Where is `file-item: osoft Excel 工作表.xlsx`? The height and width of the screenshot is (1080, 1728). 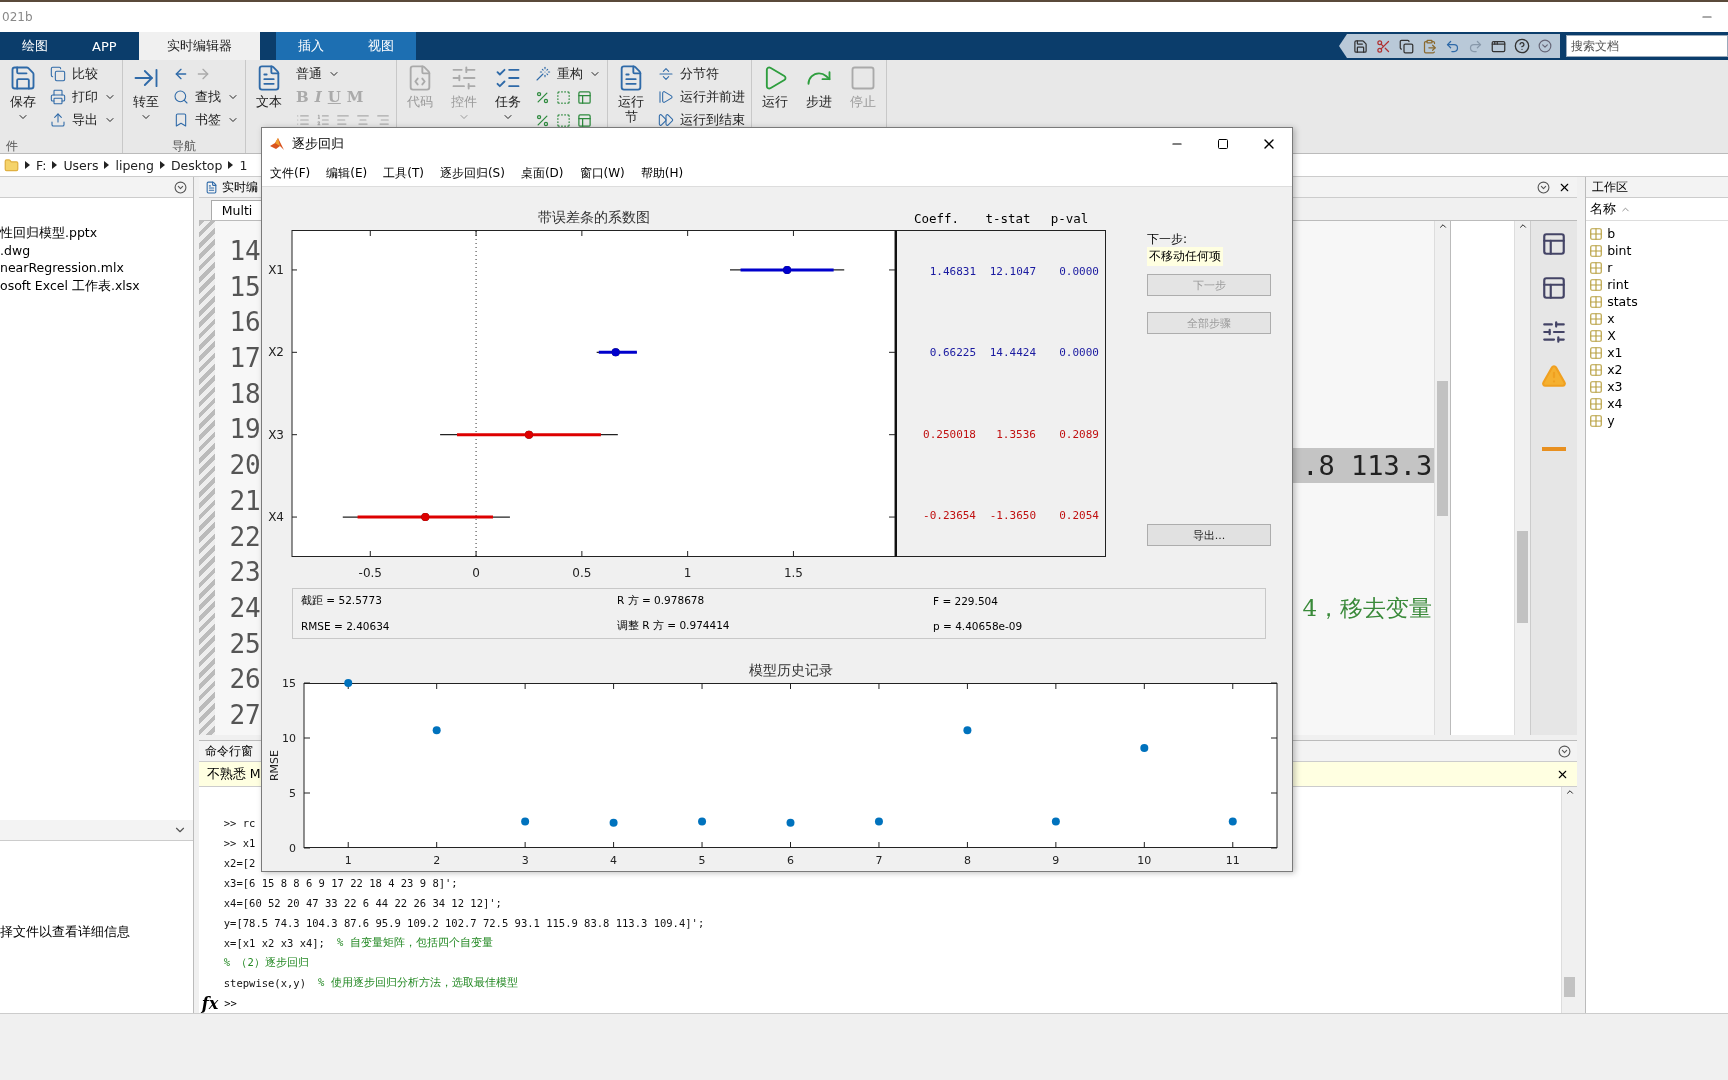
file-item: osoft Excel 工作表.xlsx is located at coordinates (96, 285).